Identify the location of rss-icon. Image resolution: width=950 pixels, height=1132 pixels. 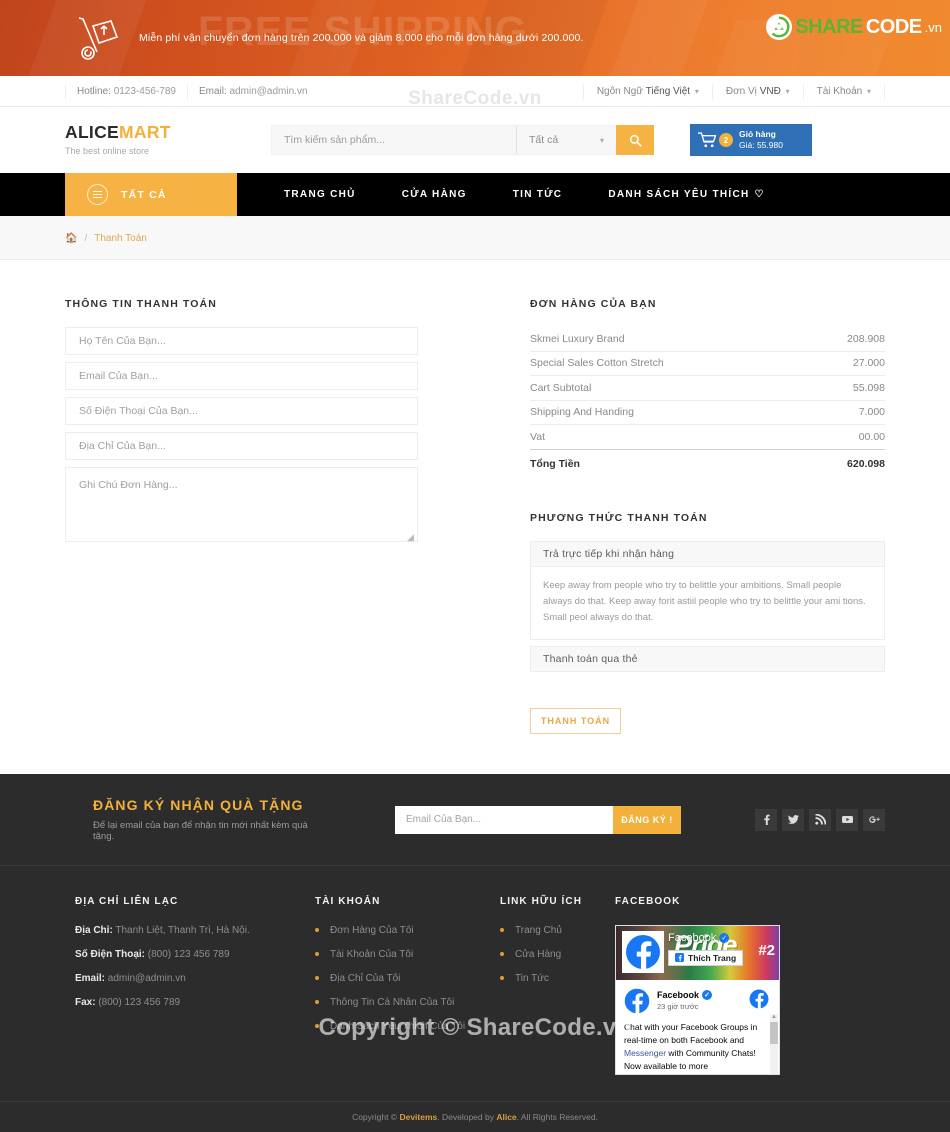
(820, 820).